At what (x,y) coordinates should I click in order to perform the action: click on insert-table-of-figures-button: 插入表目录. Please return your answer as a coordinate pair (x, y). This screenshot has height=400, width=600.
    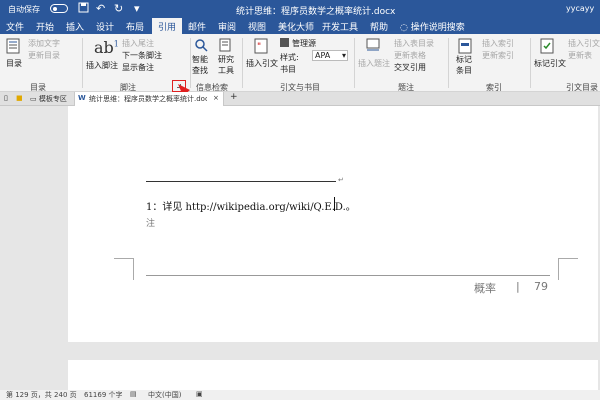
    Looking at the image, I should click on (414, 43).